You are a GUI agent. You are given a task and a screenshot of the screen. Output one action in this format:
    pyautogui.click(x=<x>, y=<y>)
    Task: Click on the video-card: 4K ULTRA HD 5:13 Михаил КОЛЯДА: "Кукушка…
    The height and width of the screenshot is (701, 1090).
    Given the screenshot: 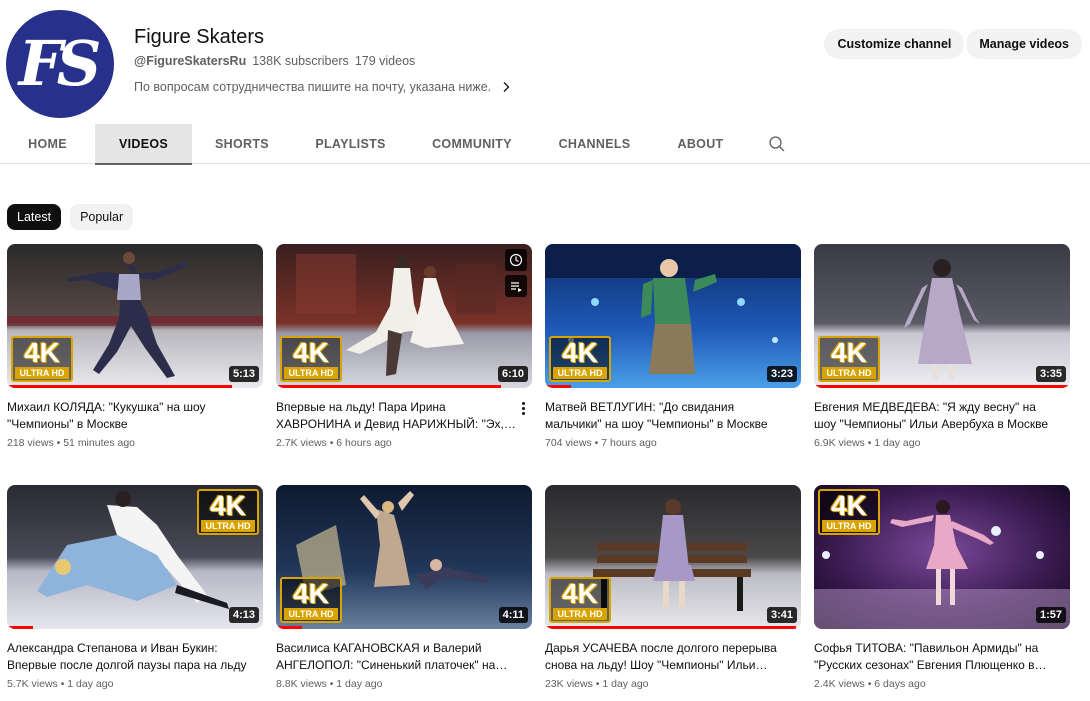 What is the action you would take?
    pyautogui.click(x=135, y=349)
    